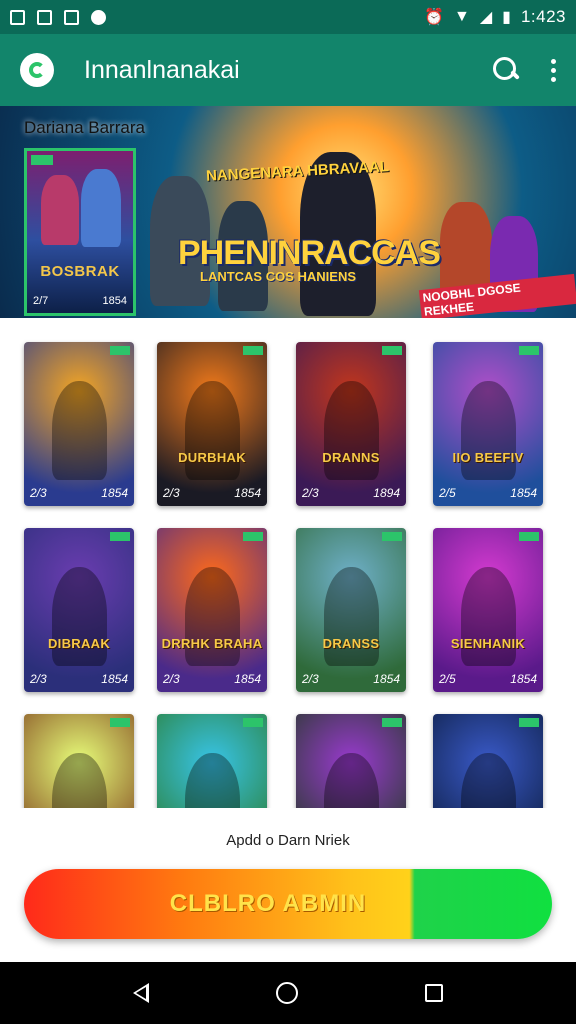  Describe the element at coordinates (212, 643) in the screenshot. I see `card-title: DRRHK BRAHA` at that location.